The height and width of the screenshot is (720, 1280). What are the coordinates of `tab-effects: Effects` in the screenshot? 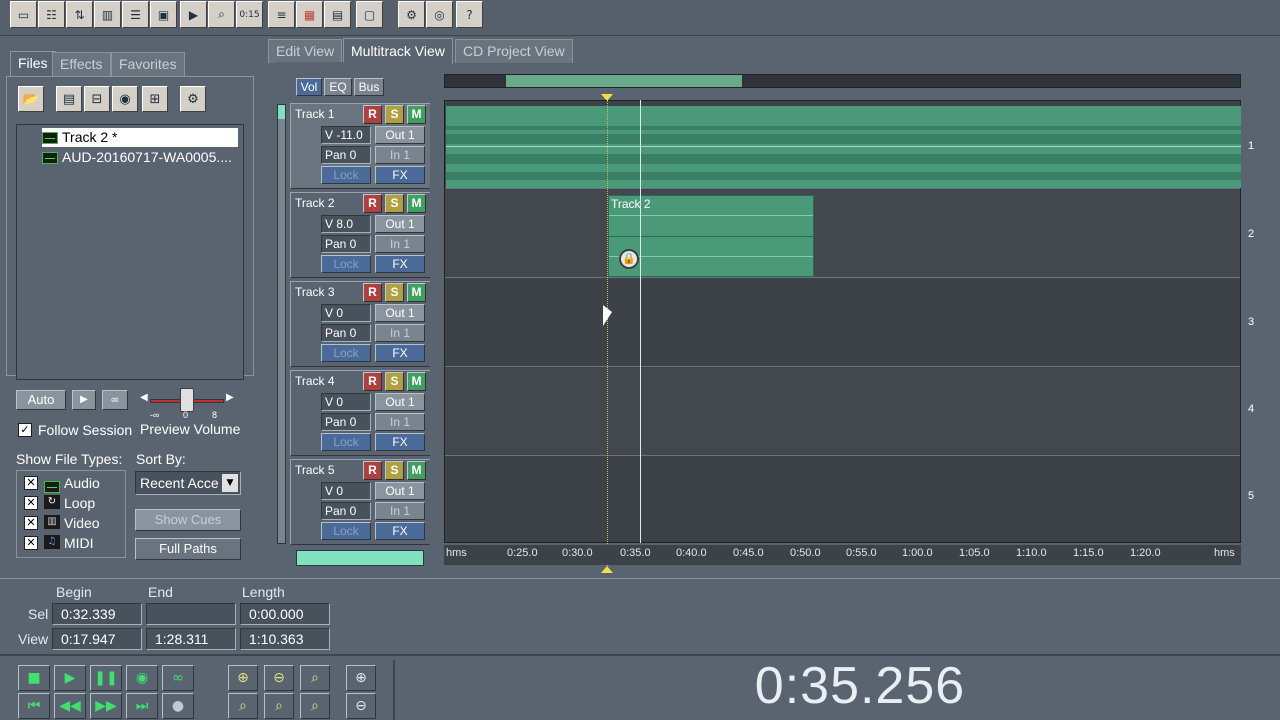 It's located at (81, 64).